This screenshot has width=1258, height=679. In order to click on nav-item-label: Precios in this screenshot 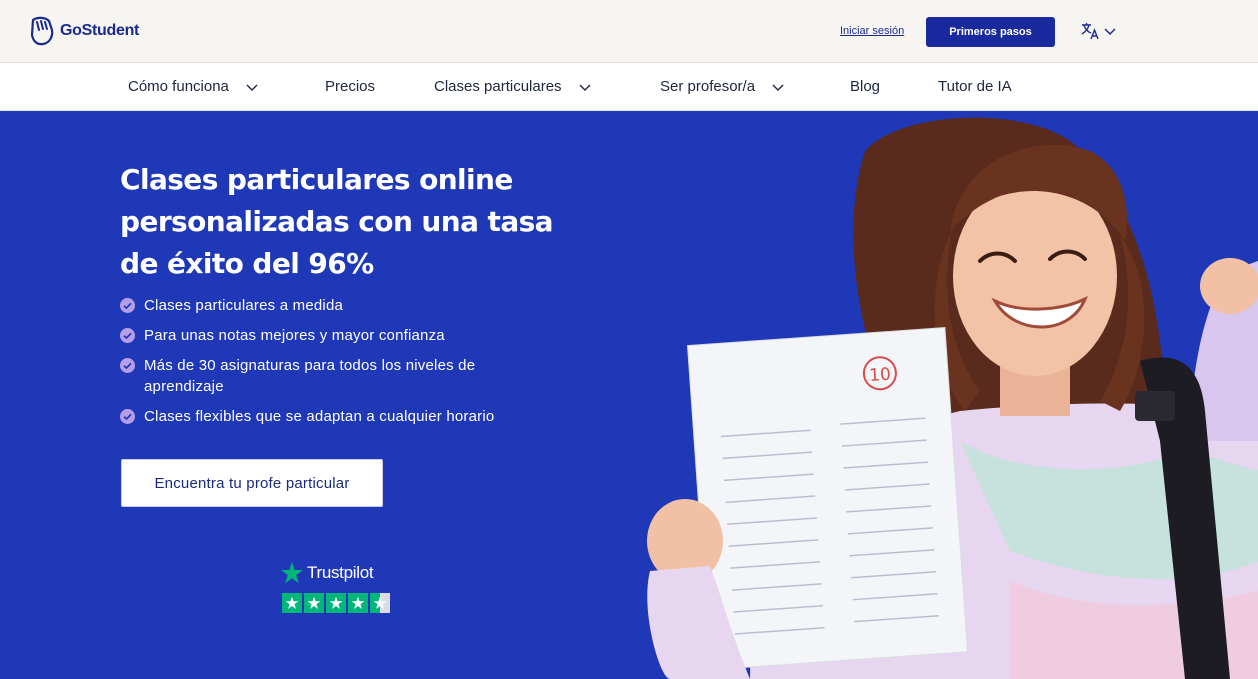, I will do `click(350, 86)`.